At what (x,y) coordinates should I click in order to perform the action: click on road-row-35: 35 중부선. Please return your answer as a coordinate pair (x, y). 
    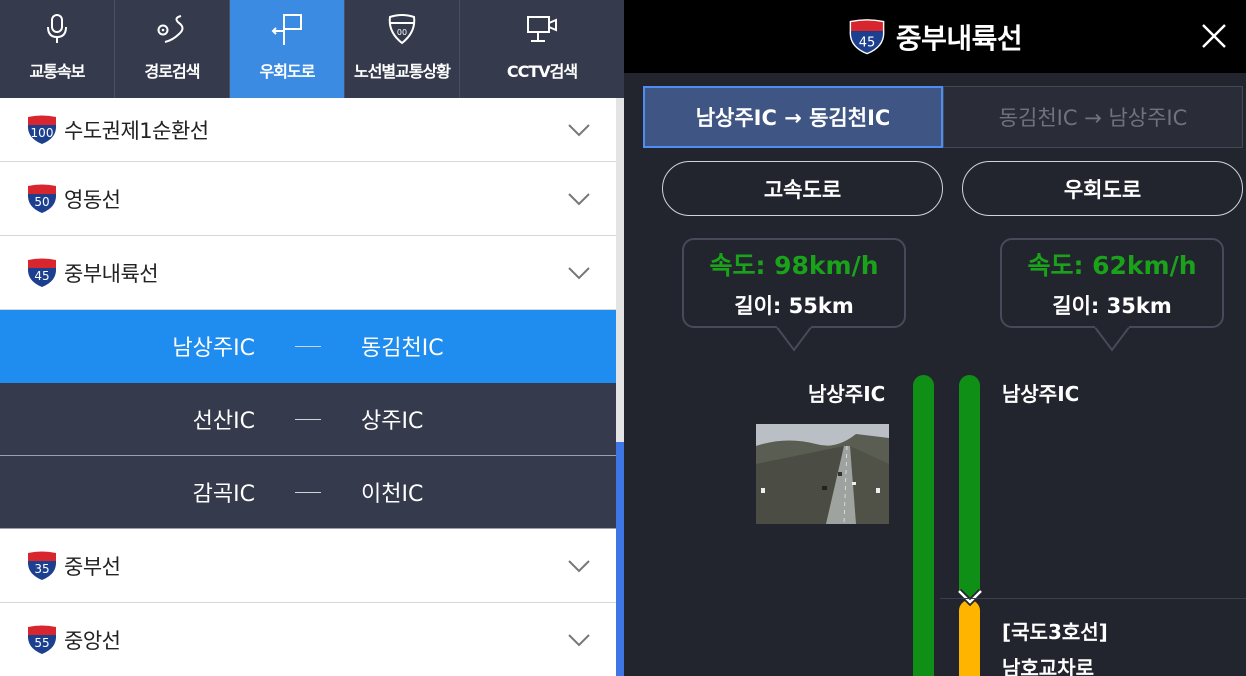
    Looking at the image, I should click on (308, 566).